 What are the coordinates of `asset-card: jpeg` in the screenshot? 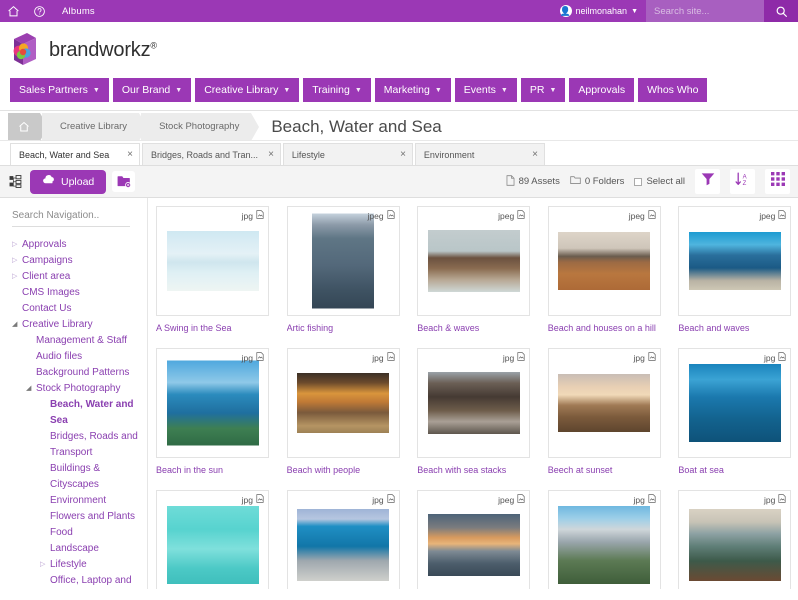 It's located at (474, 539).